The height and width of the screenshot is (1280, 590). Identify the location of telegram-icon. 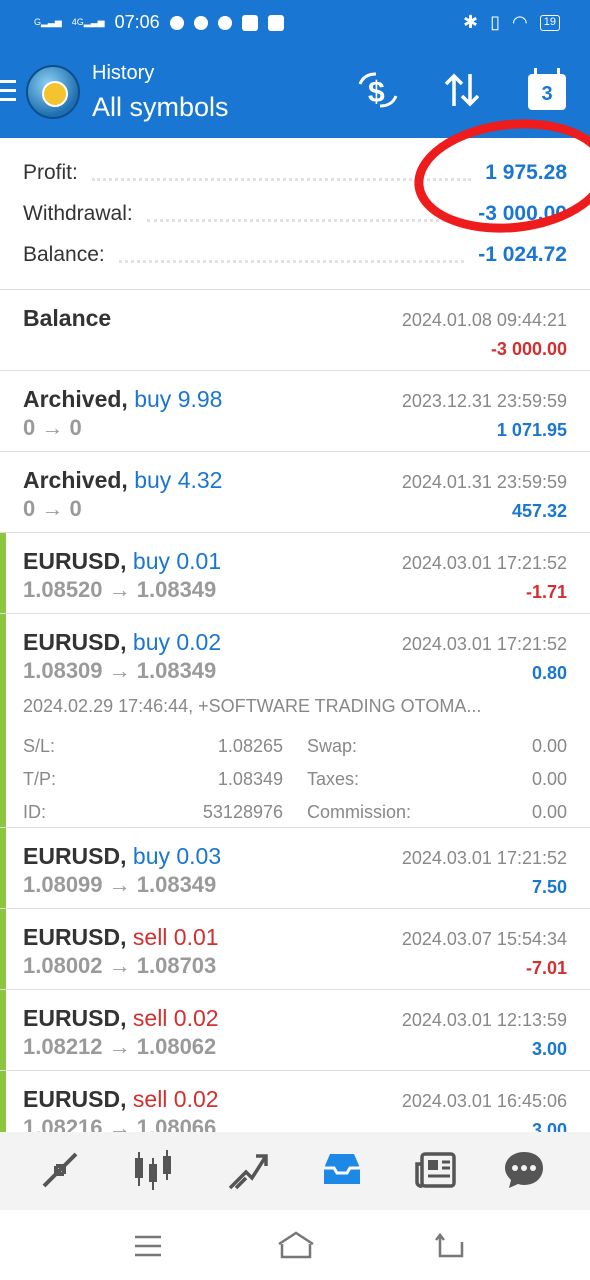
(176, 22).